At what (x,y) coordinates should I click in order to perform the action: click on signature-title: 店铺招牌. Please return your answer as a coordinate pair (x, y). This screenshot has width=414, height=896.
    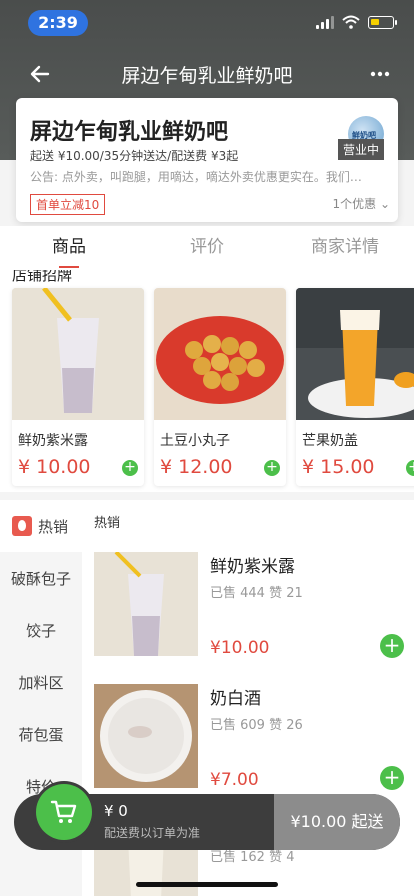
    Looking at the image, I should click on (42, 277).